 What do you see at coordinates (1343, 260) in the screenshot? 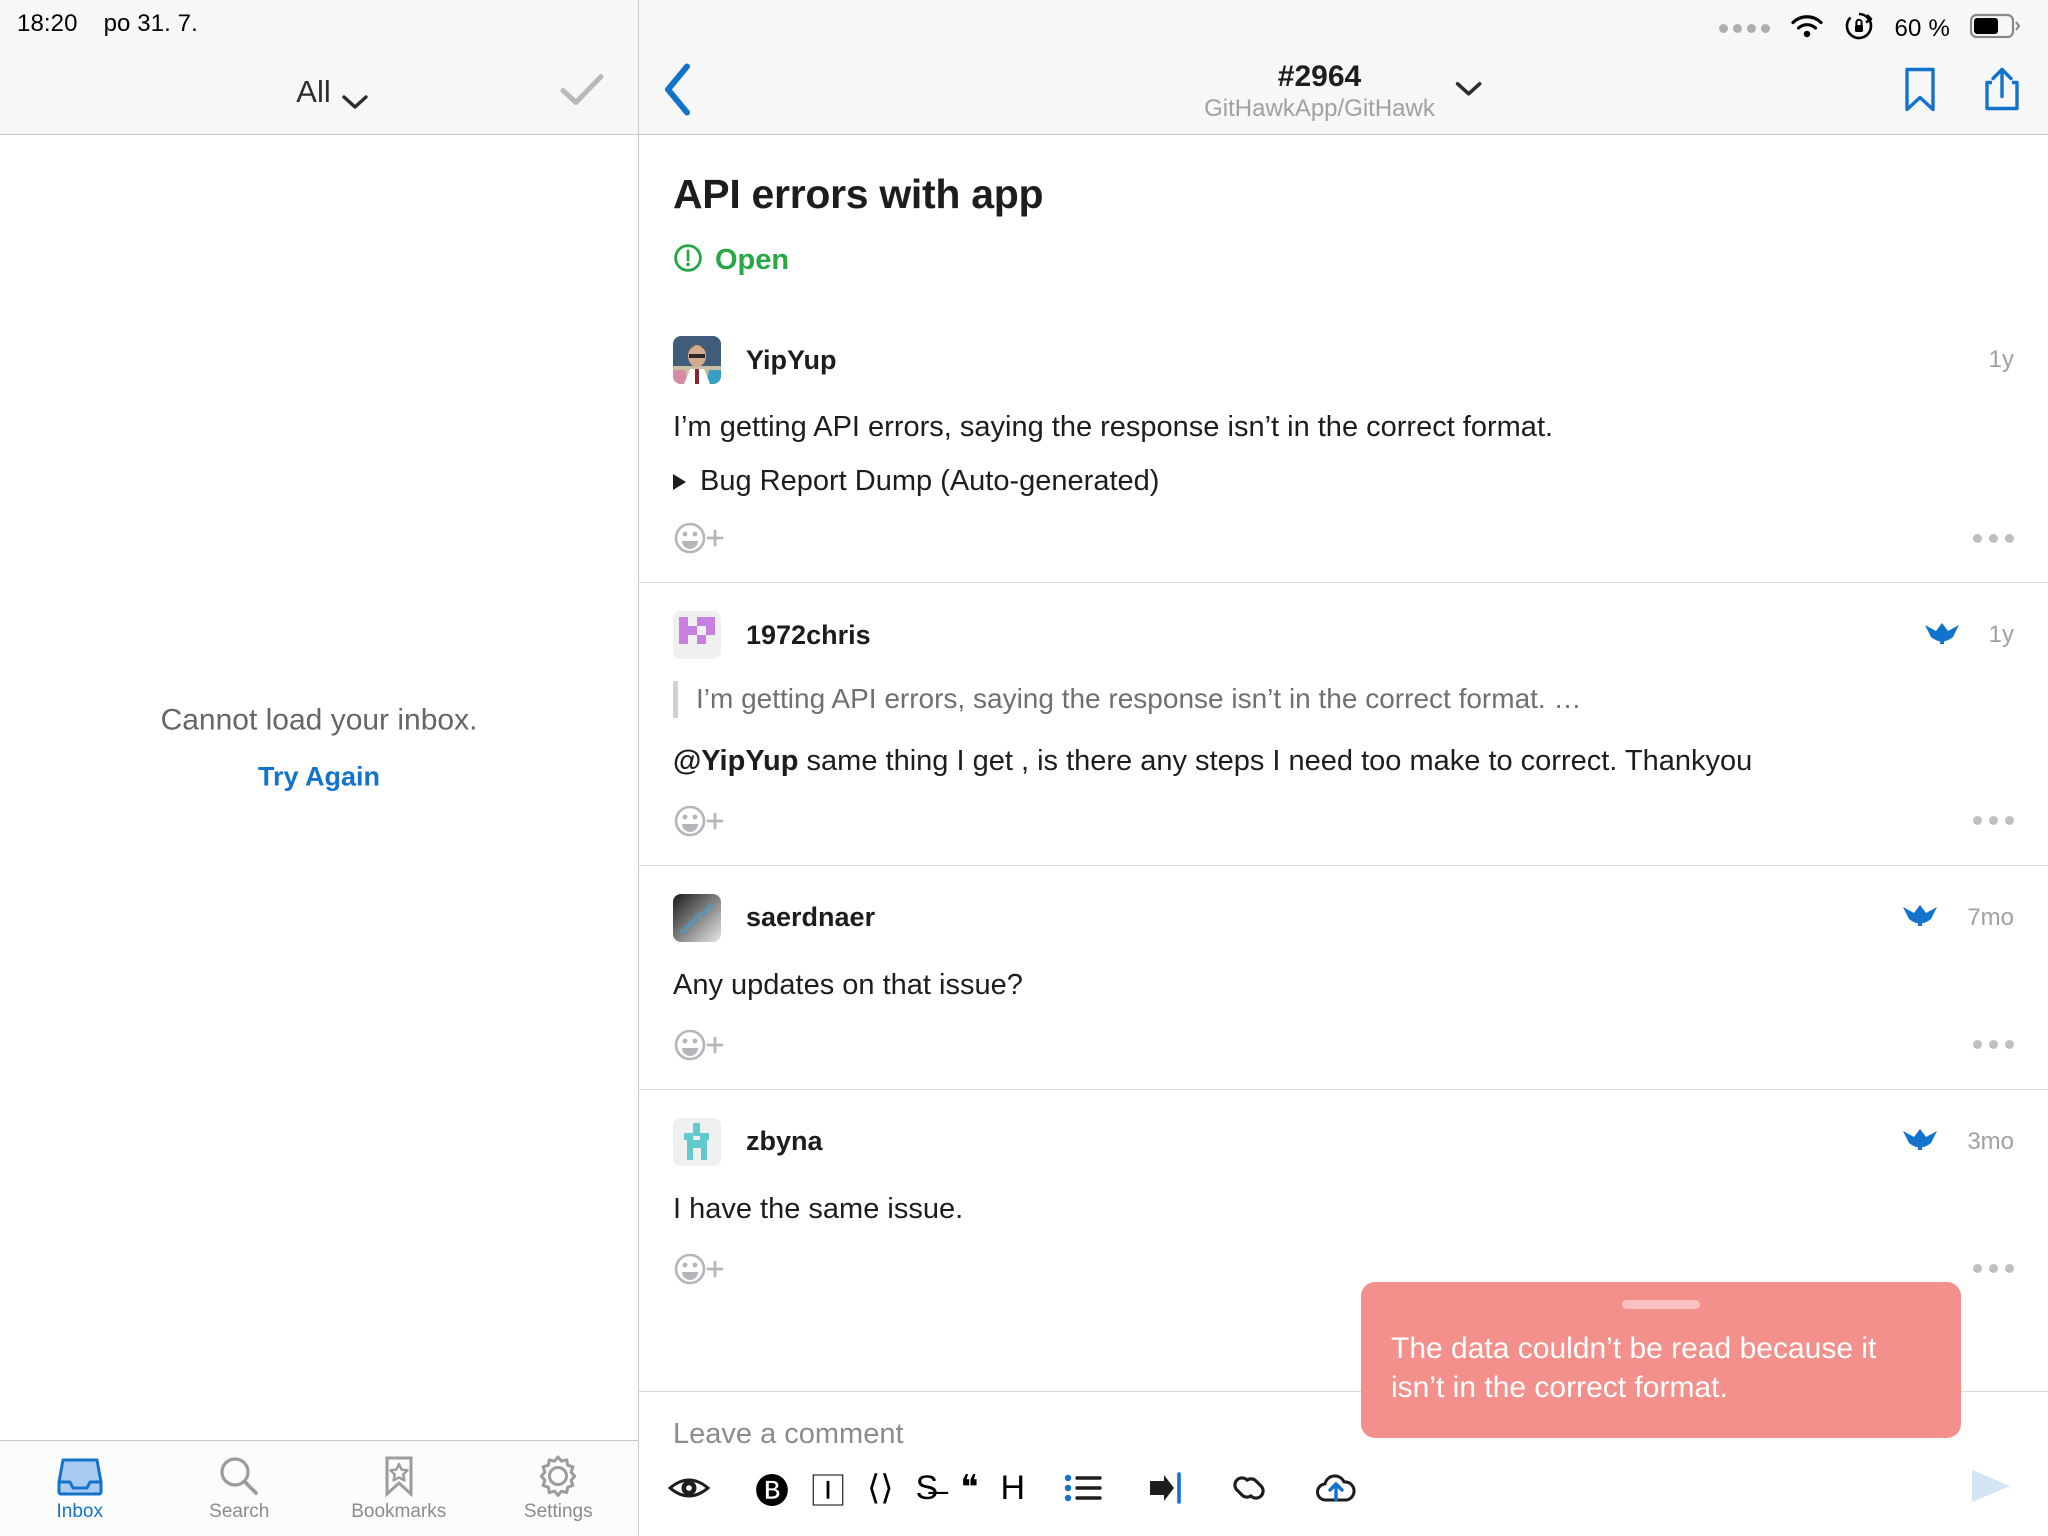
I see `status-badge: Open` at bounding box center [1343, 260].